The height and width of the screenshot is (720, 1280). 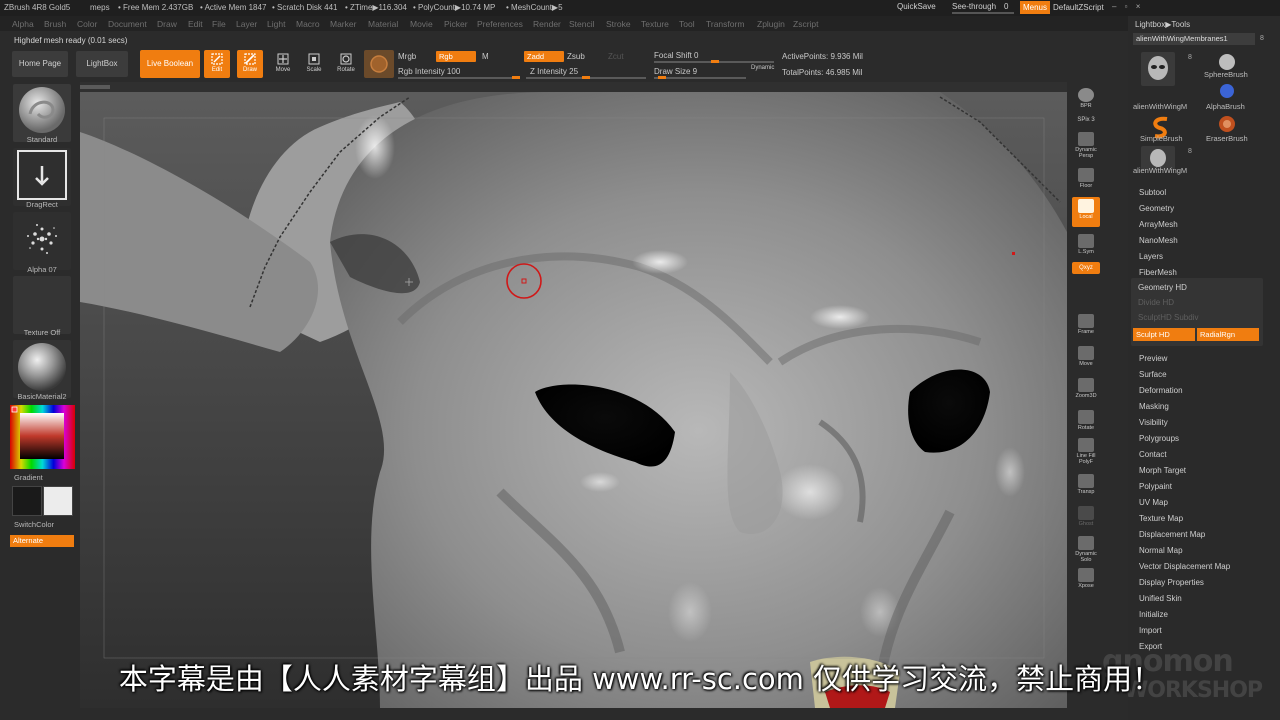 I want to click on transp-button: Transp, so click(x=1086, y=487).